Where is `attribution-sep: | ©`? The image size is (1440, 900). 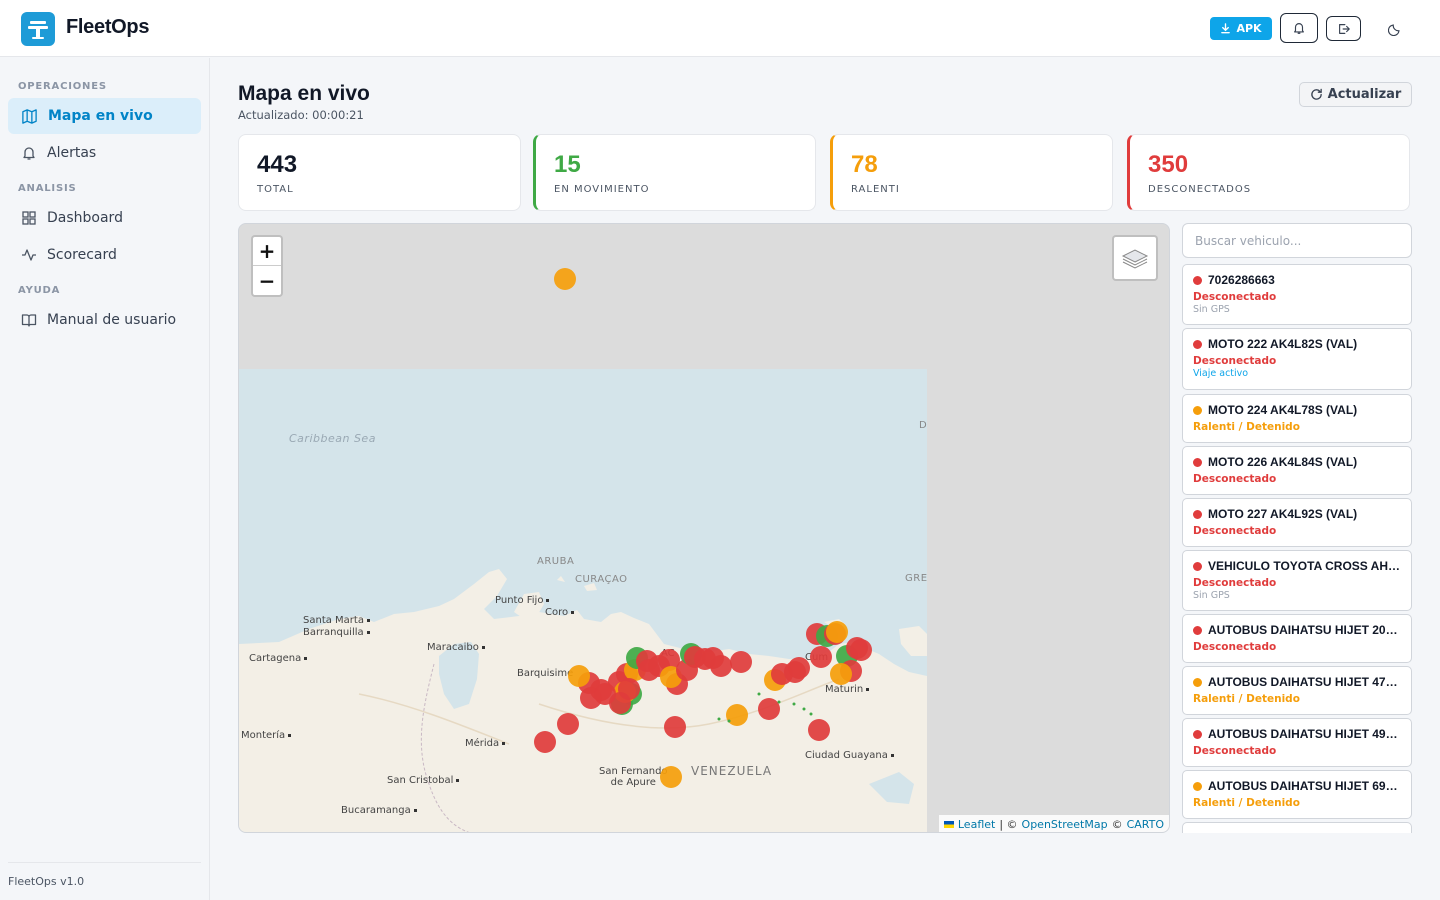 attribution-sep: | © is located at coordinates (1008, 824).